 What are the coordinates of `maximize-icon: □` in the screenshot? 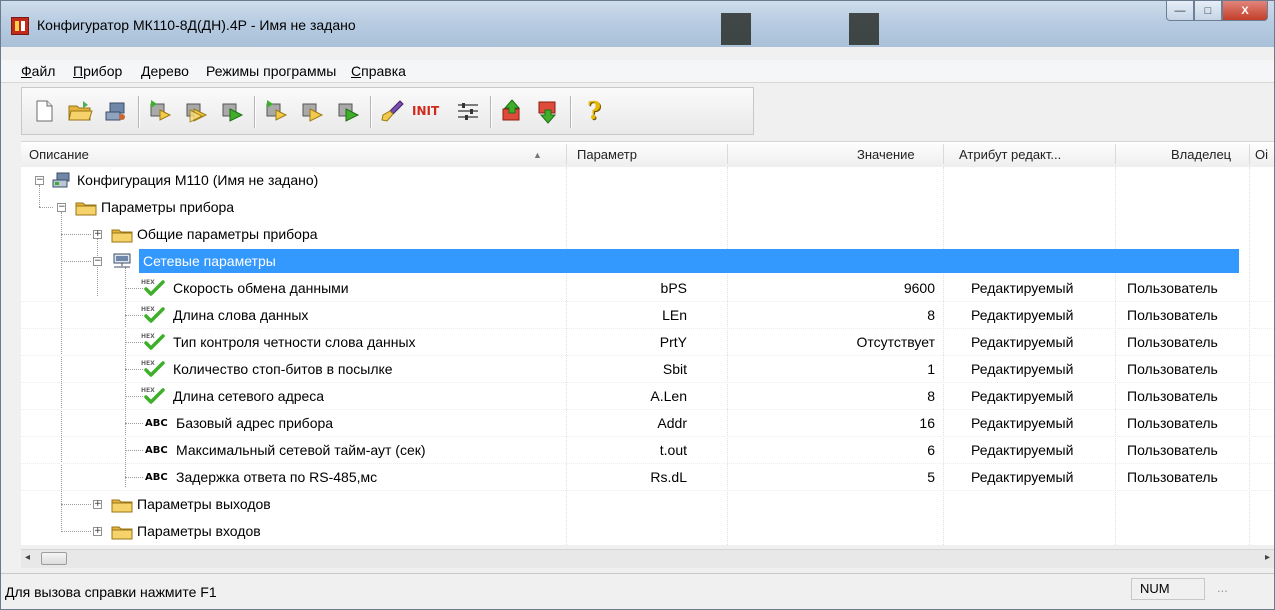 It's located at (1208, 10).